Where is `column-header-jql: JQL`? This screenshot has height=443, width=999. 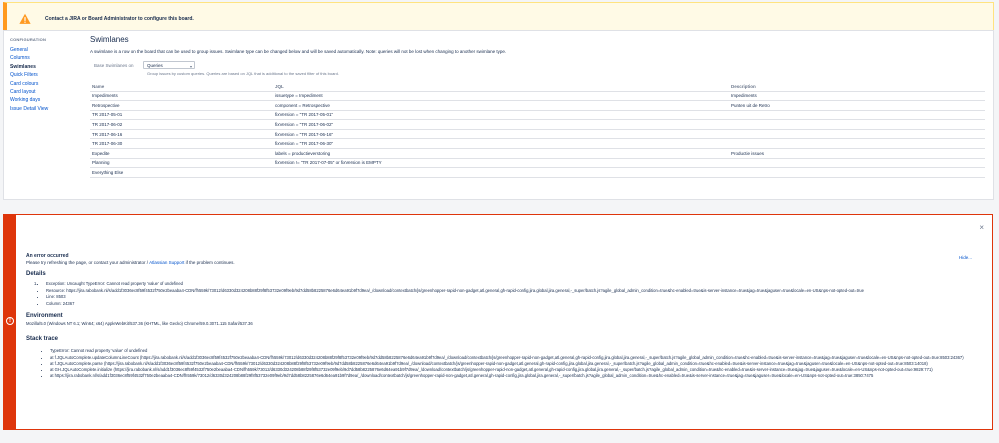 column-header-jql: JQL is located at coordinates (503, 87).